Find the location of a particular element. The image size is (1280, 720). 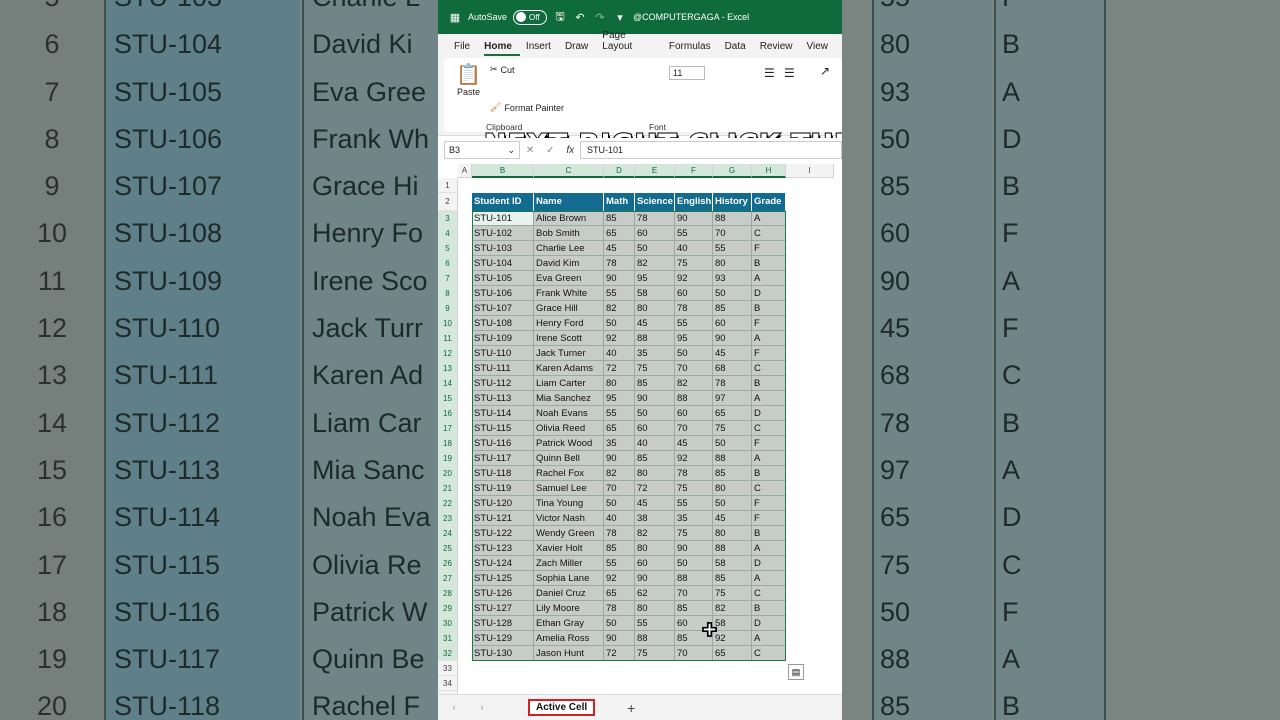

row-header-17: 17 is located at coordinates (448, 428).